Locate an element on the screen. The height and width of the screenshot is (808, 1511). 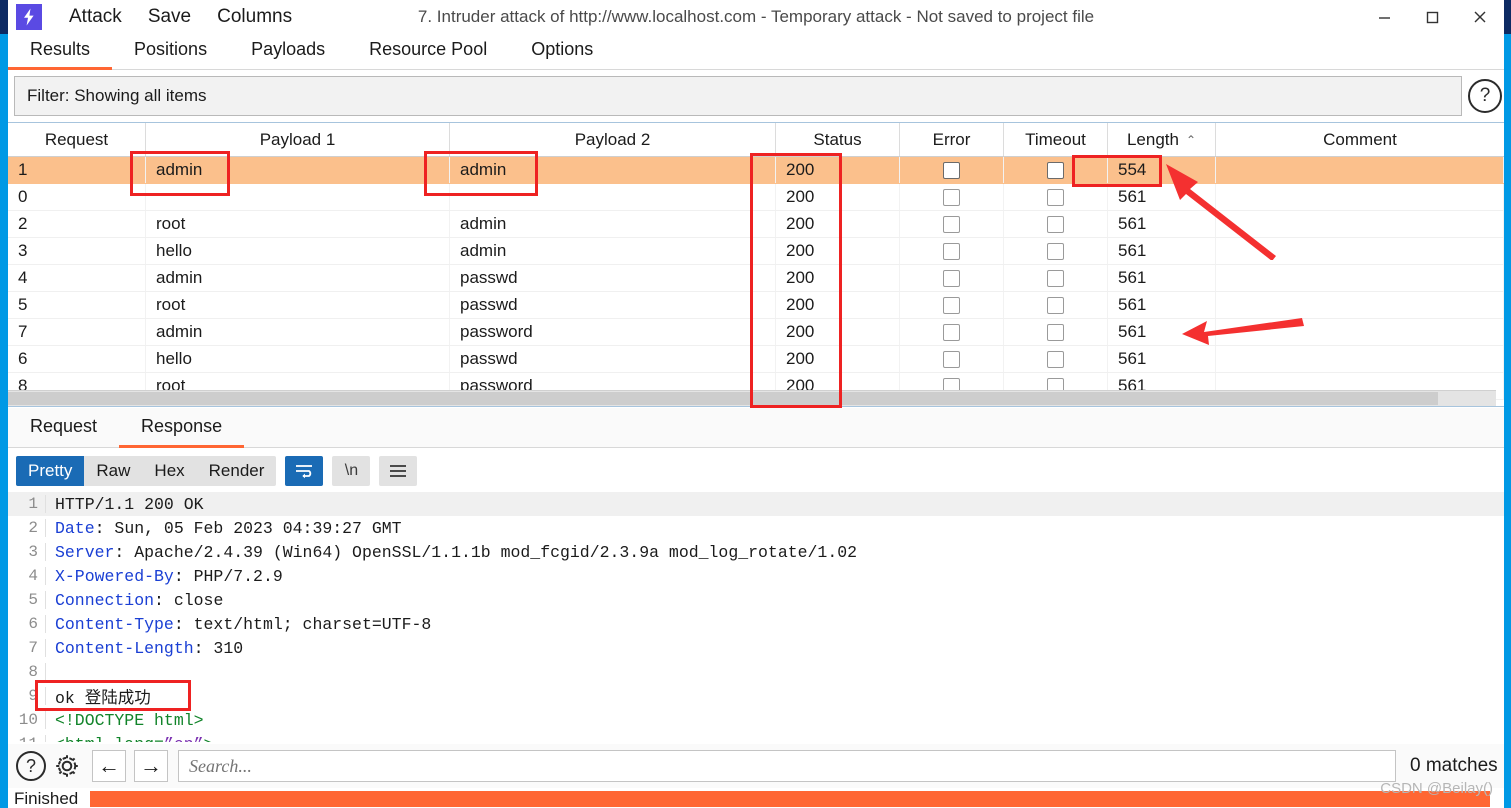
tab-positions: Positions is located at coordinates (170, 52).